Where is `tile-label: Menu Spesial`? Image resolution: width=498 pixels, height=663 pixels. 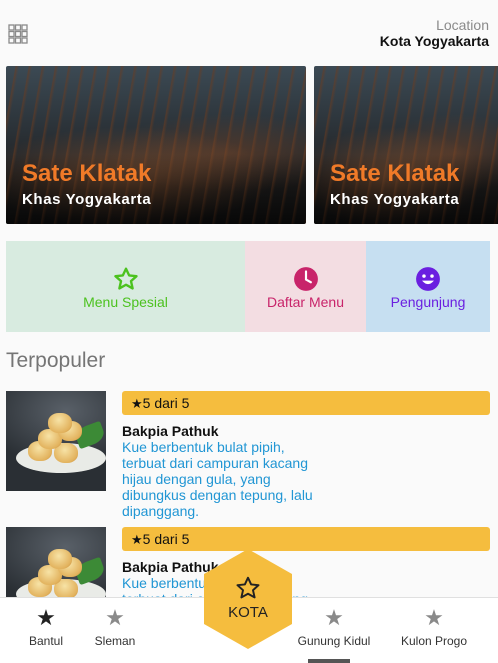
tile-label: Menu Spesial is located at coordinates (125, 302).